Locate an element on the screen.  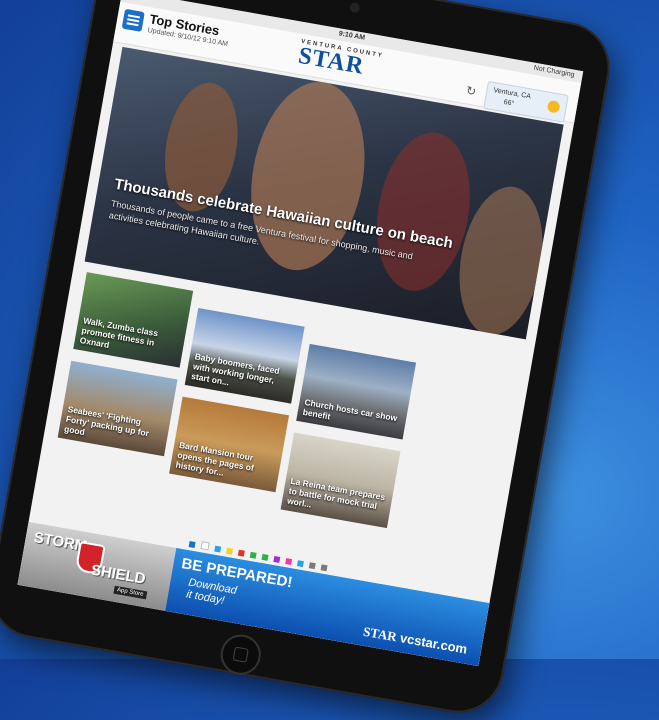
weather-temp: 66° is located at coordinates (509, 103).